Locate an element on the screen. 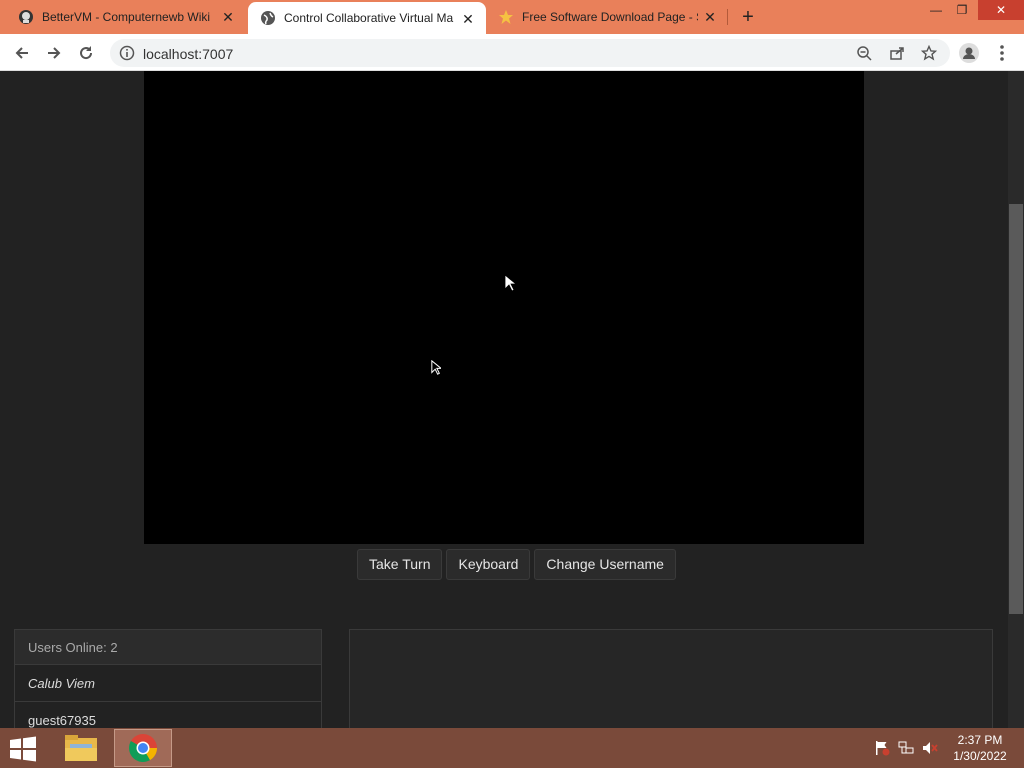 The width and height of the screenshot is (1024, 768). avatar-icon is located at coordinates (969, 53).